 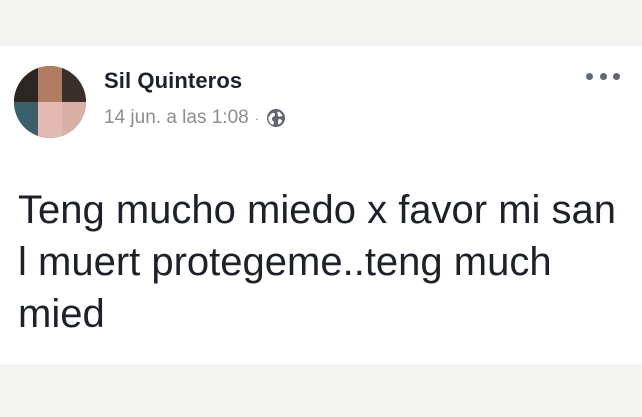 I want to click on more-options-button, so click(x=603, y=76).